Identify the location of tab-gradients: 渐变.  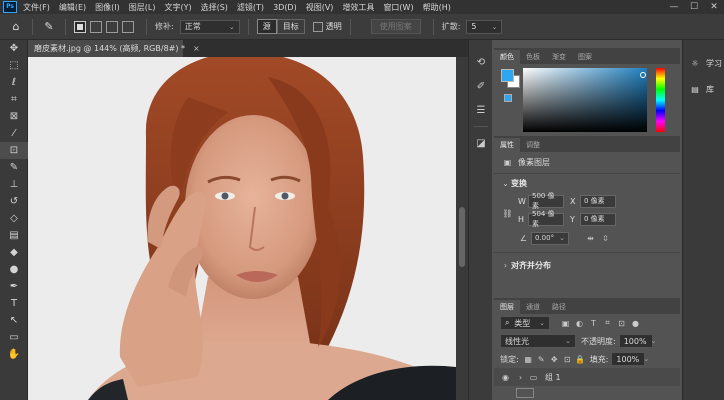
(559, 57).